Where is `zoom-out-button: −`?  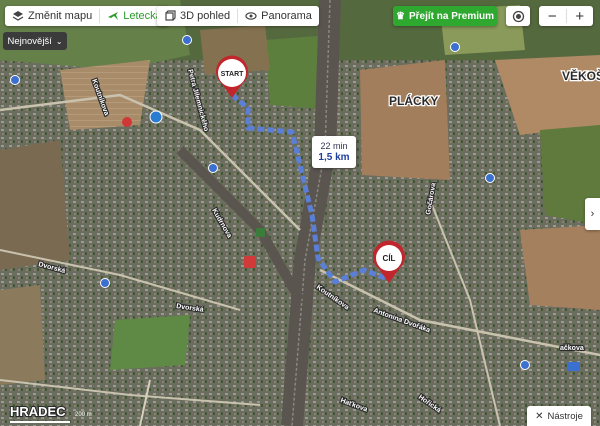
zoom-out-button: − is located at coordinates (552, 16).